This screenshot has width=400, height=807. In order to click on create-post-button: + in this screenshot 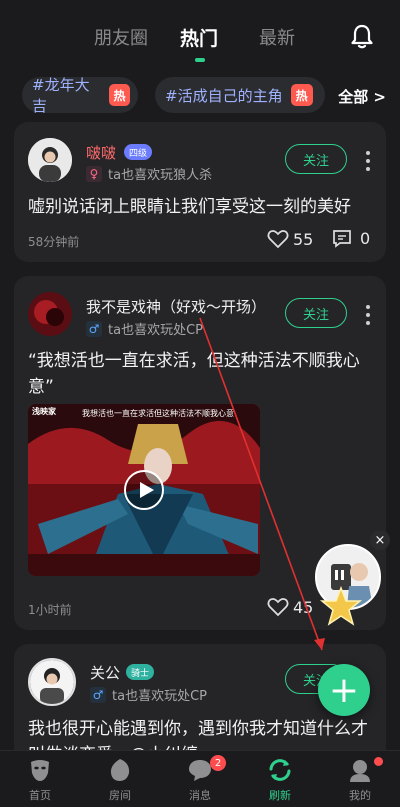, I will do `click(344, 690)`.